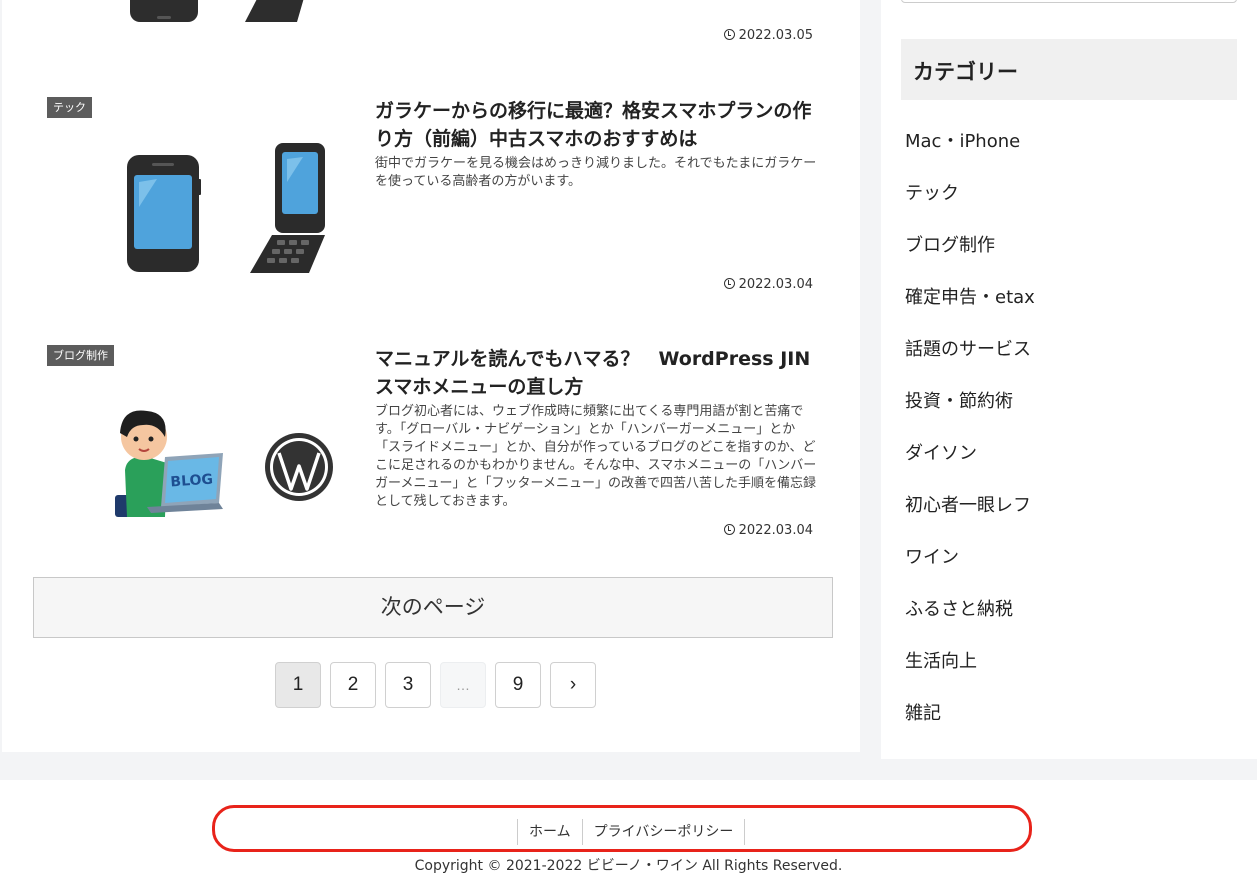 This screenshot has width=1257, height=892. What do you see at coordinates (550, 832) in the screenshot?
I see `footer-link-home: ホーム` at bounding box center [550, 832].